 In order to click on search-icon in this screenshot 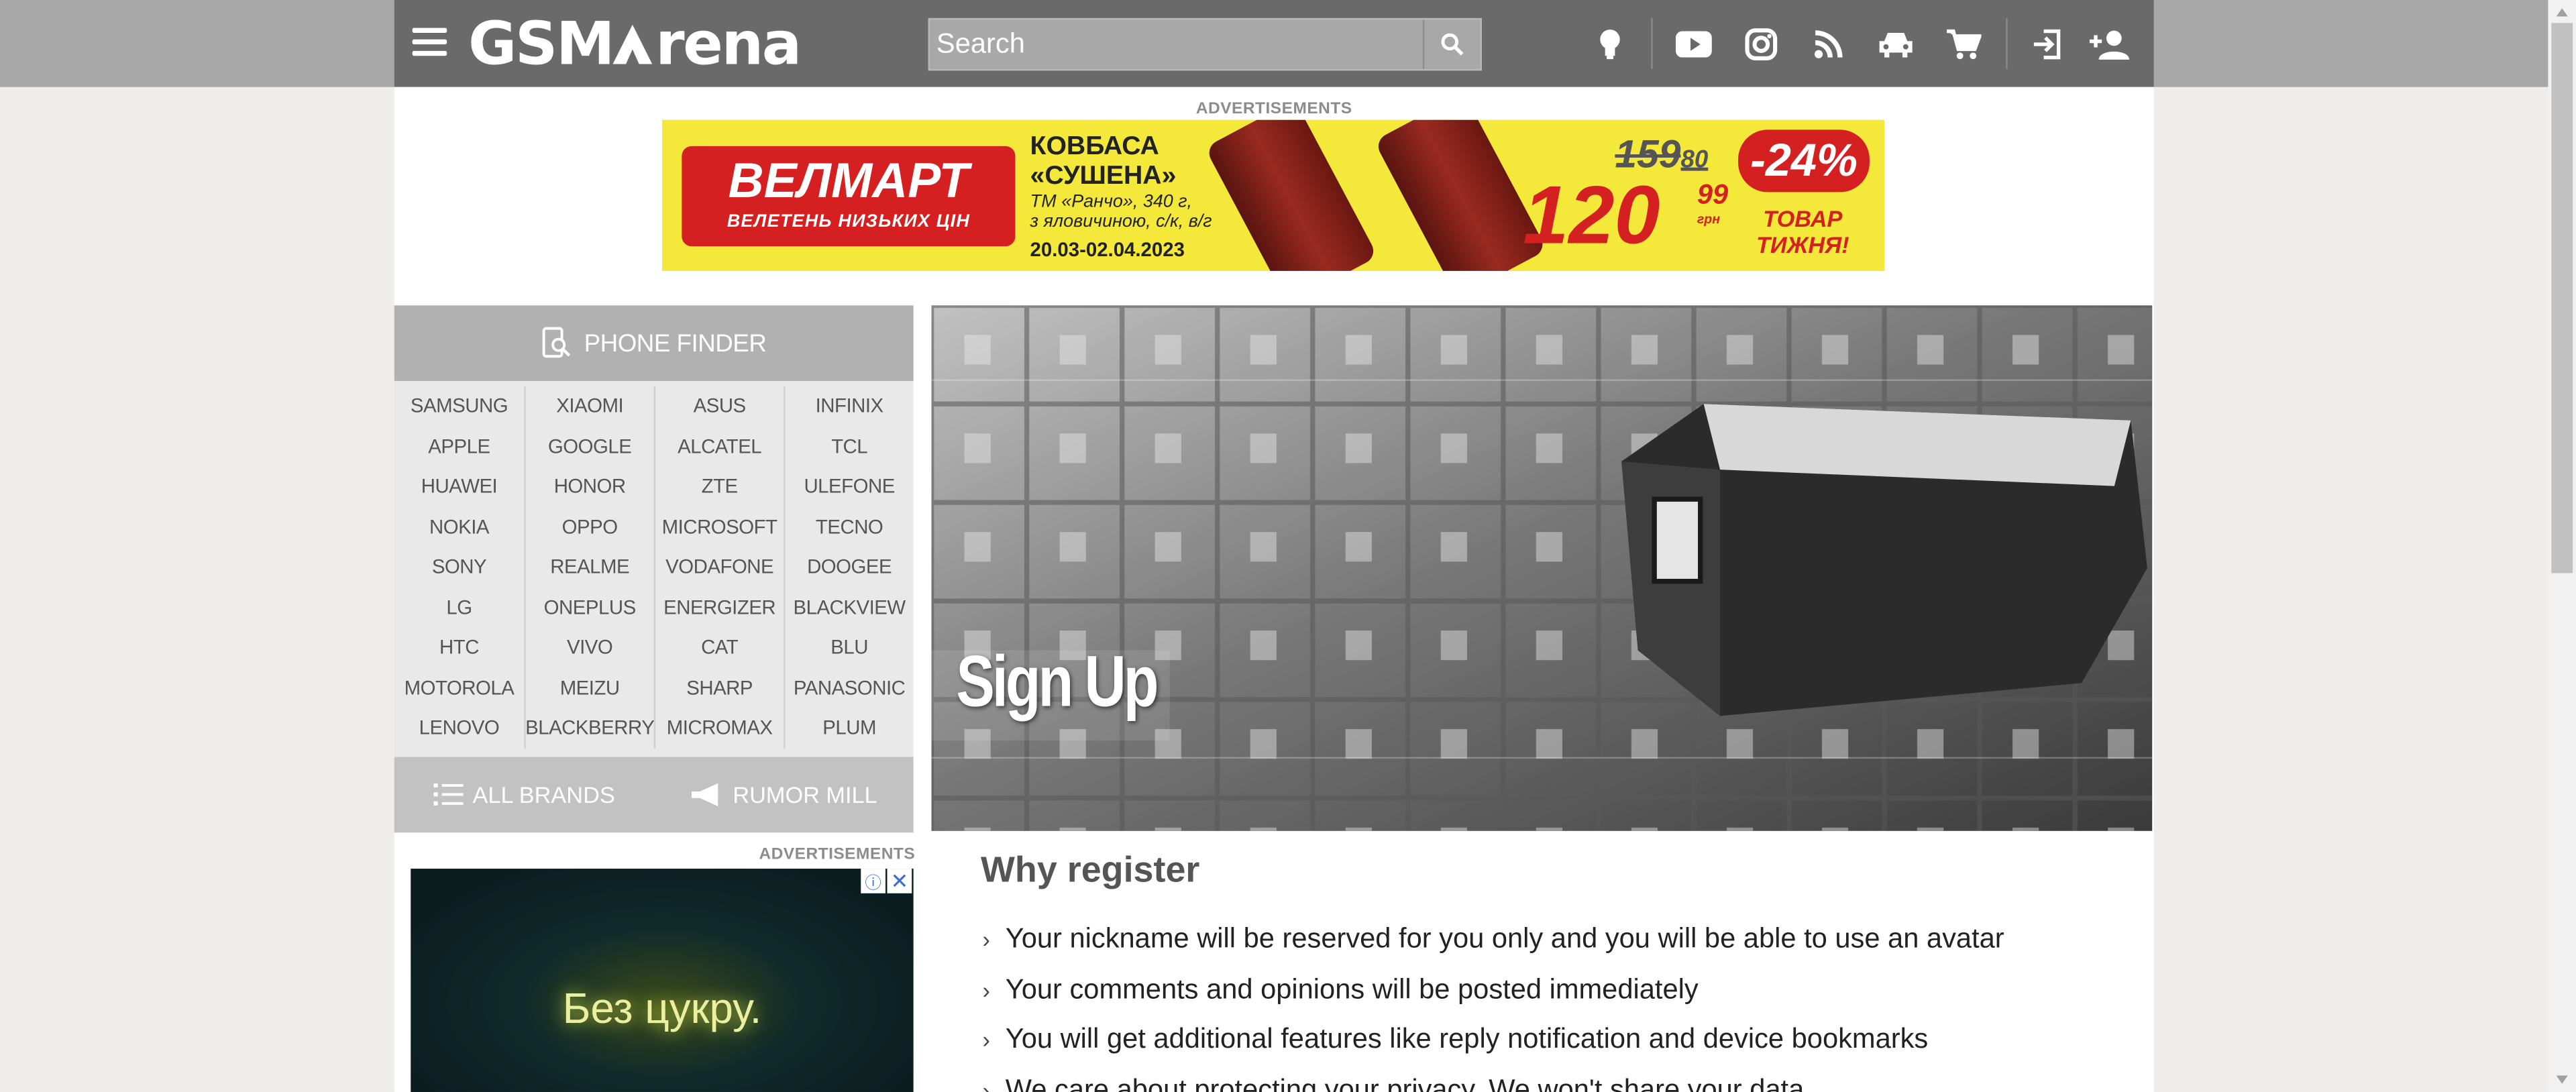, I will do `click(1452, 45)`.